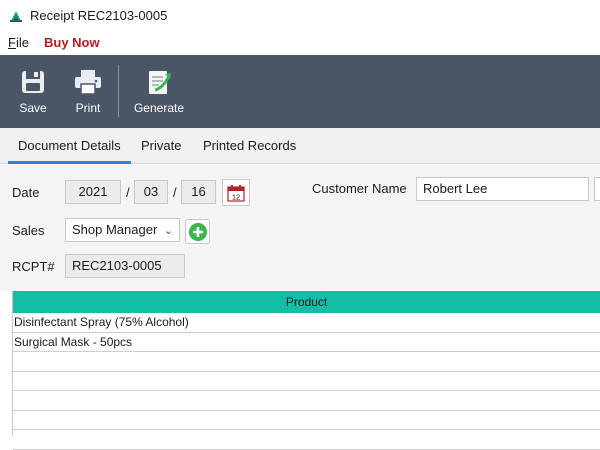  What do you see at coordinates (306, 323) in the screenshot?
I see `table-row: Disinfectant Spray (75% Alcohol)` at bounding box center [306, 323].